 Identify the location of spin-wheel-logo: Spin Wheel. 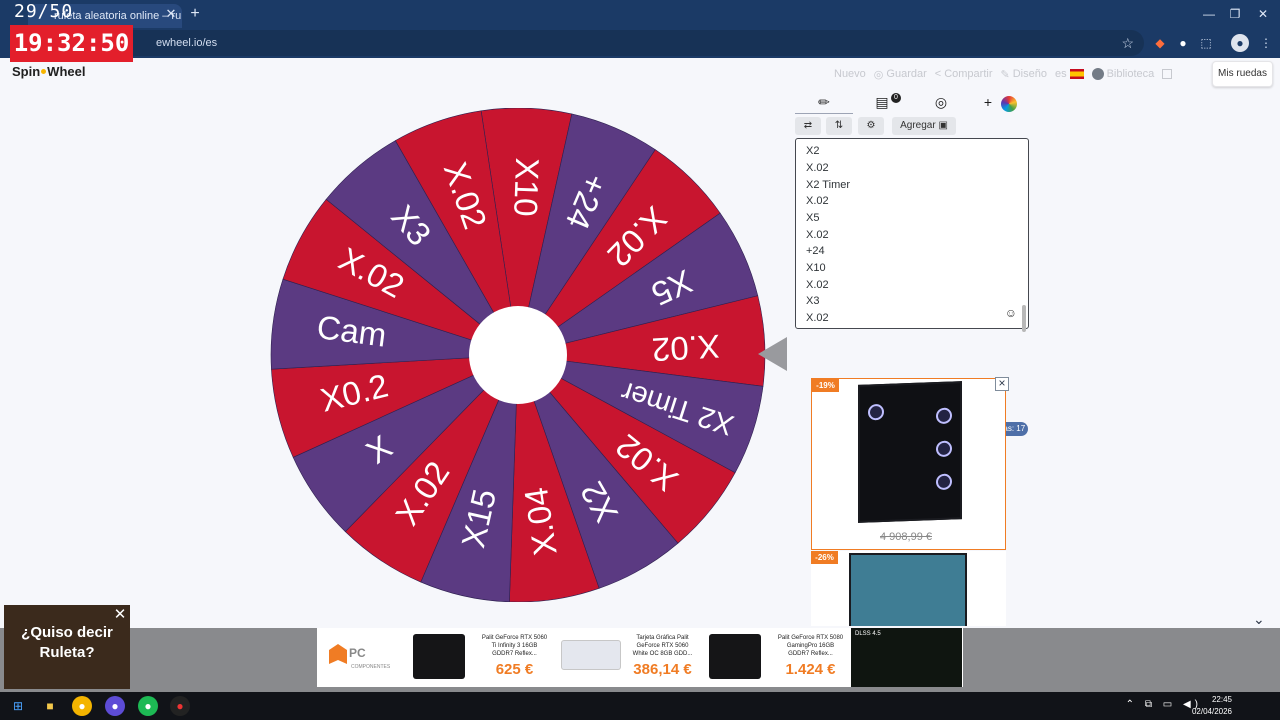
(48, 72).